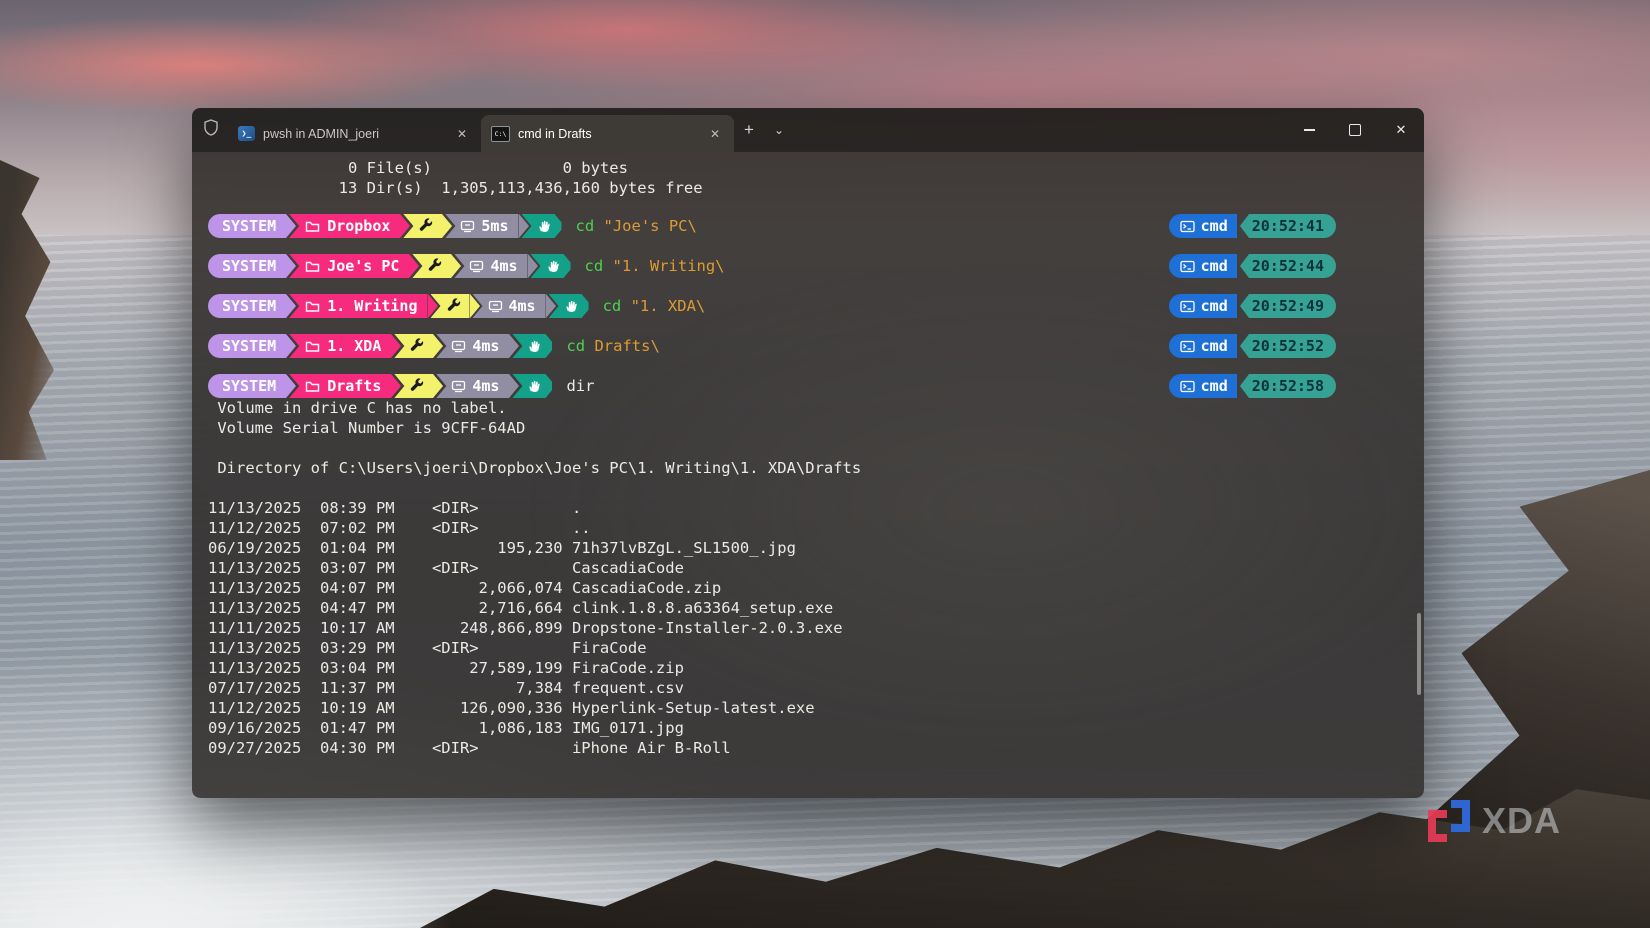  What do you see at coordinates (1355, 130) in the screenshot?
I see `maximize-button` at bounding box center [1355, 130].